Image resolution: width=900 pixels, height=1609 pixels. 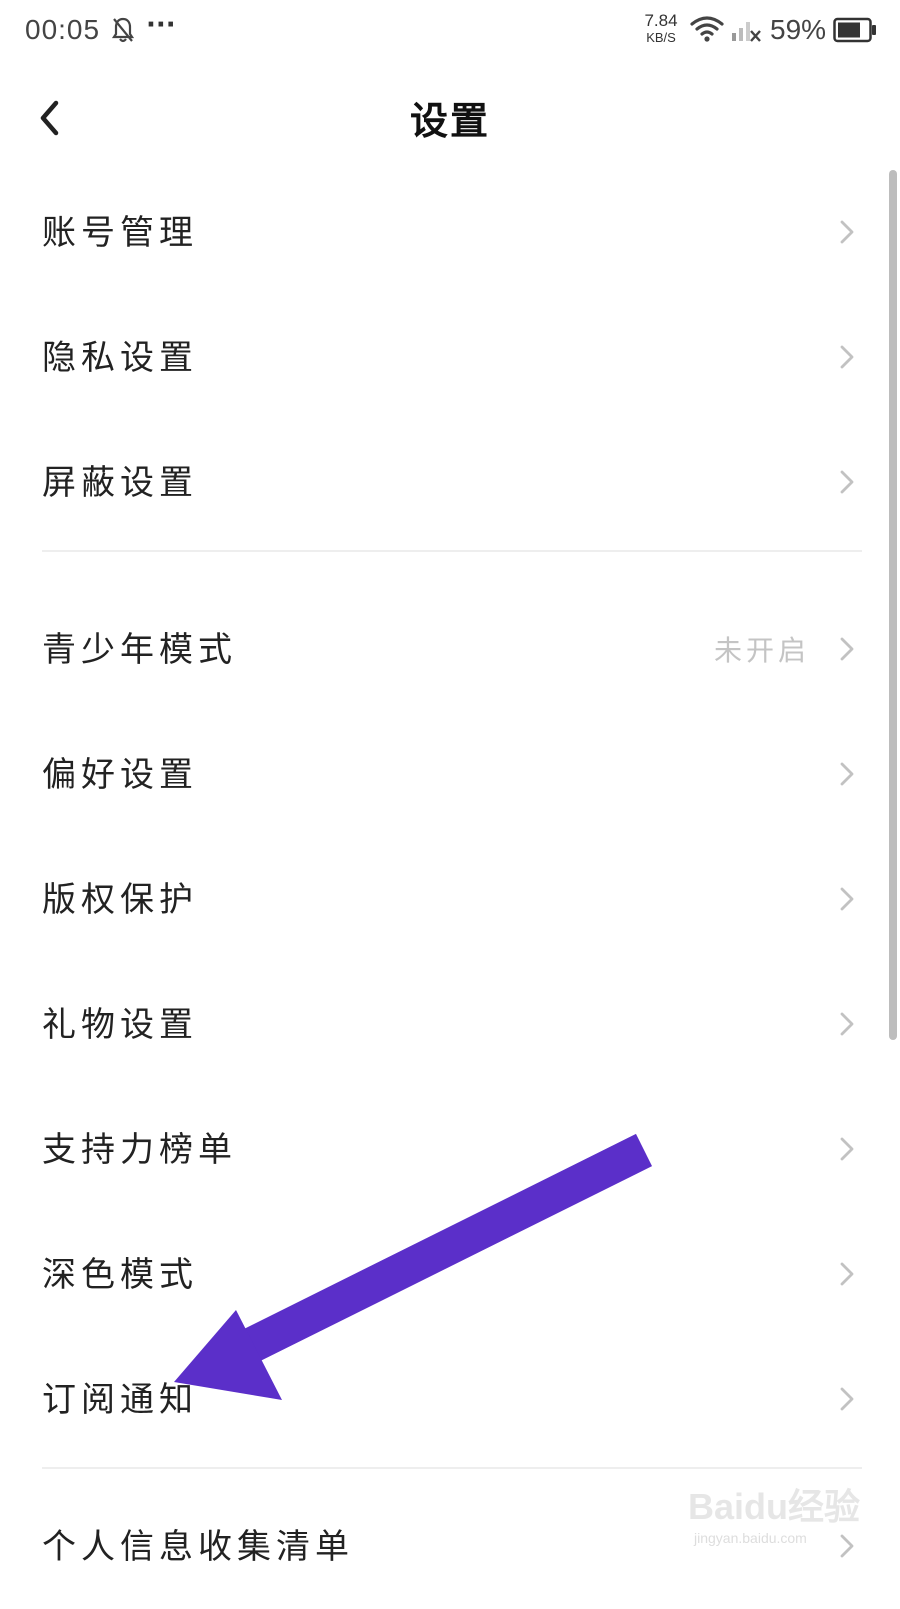 What do you see at coordinates (774, 1506) in the screenshot?
I see `watermark-logo: Baidu经验` at bounding box center [774, 1506].